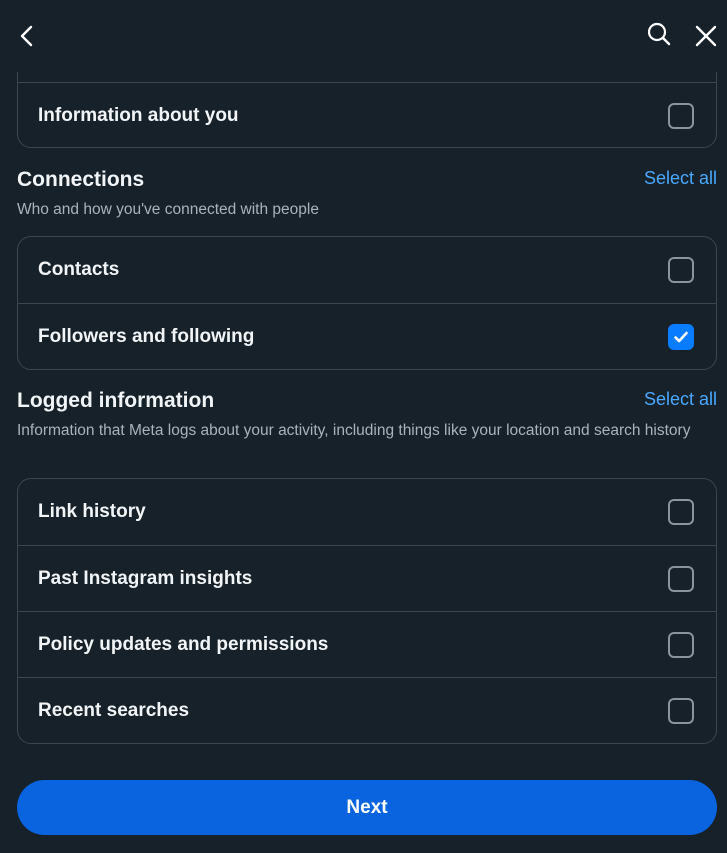 Image resolution: width=727 pixels, height=853 pixels. Describe the element at coordinates (681, 115) in the screenshot. I see `information-about-you-checkbox` at that location.